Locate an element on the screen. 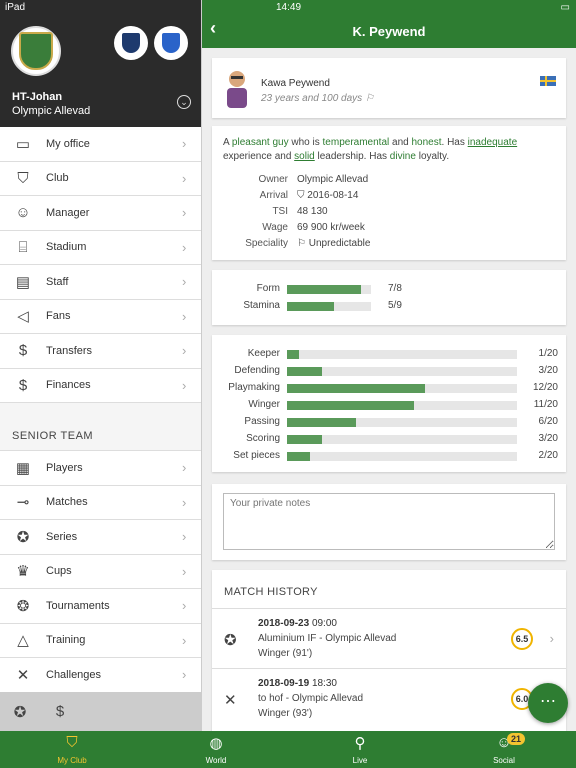 This screenshot has width=576, height=768. tab-live: ⚲ Live is located at coordinates (360, 749).